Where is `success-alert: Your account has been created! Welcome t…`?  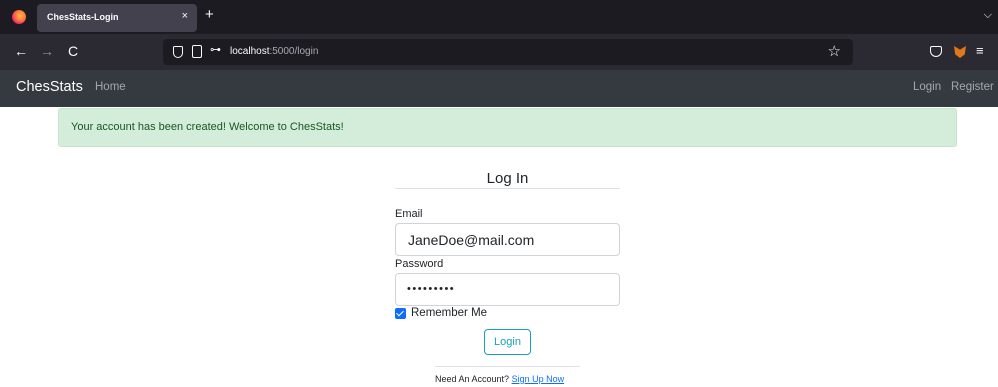
success-alert: Your account has been created! Welcome t… is located at coordinates (507, 127).